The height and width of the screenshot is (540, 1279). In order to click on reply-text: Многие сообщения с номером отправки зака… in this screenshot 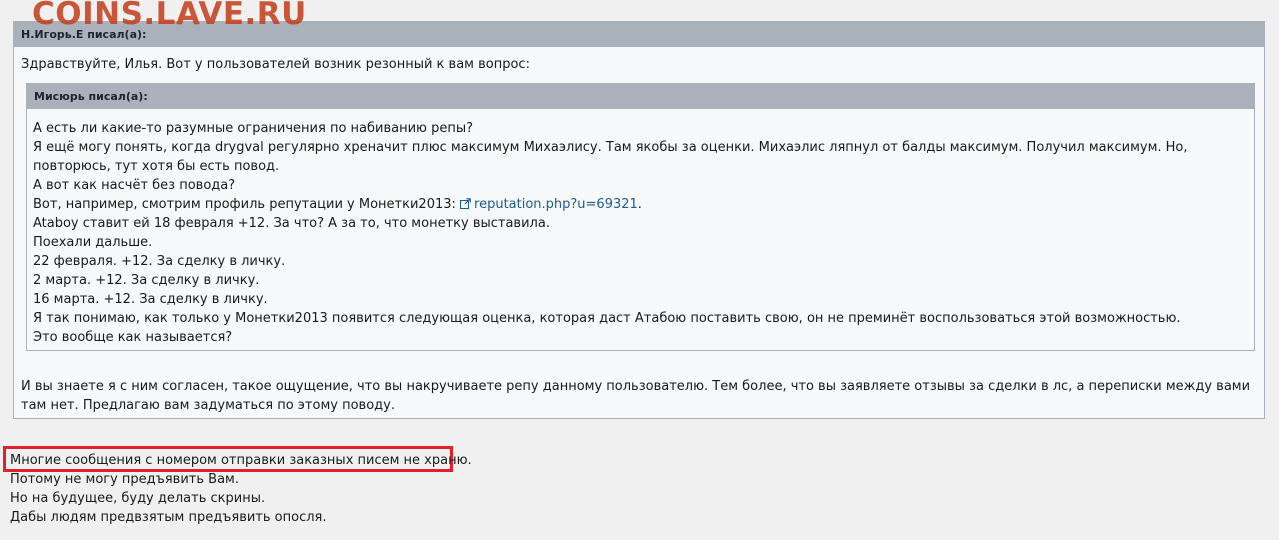, I will do `click(241, 489)`.